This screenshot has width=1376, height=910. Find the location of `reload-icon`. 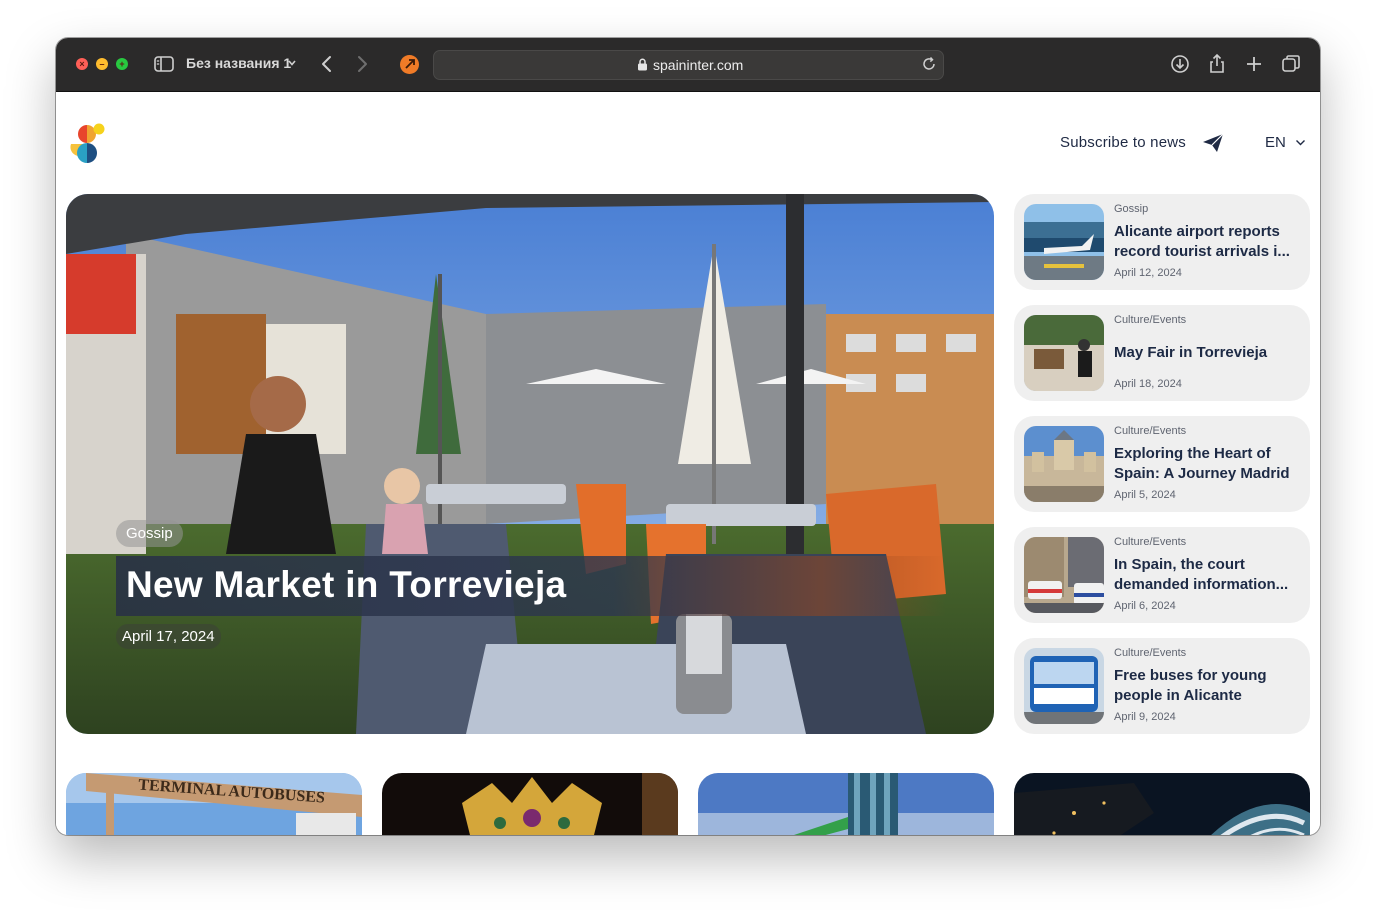

reload-icon is located at coordinates (929, 64).